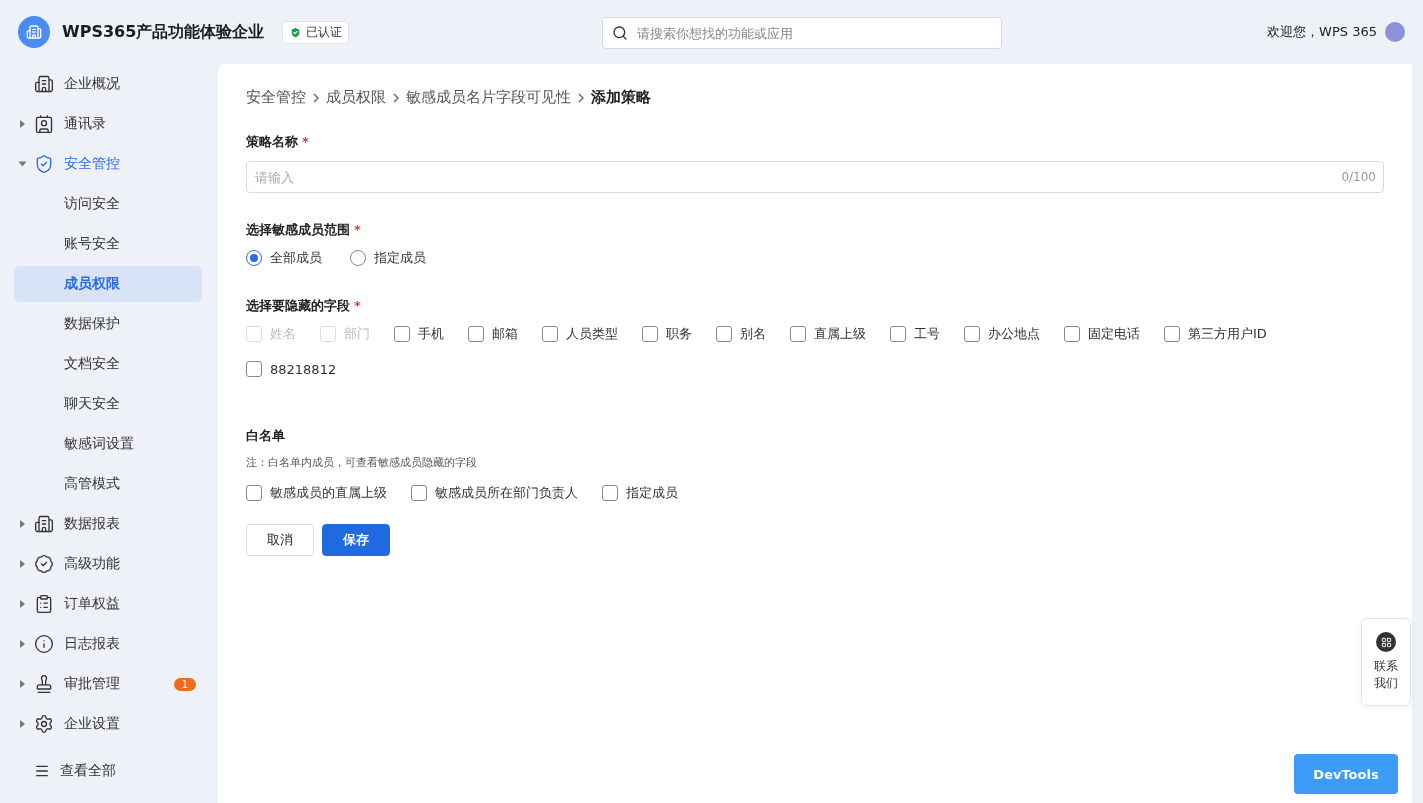 The width and height of the screenshot is (1423, 803). I want to click on org-name: WPS365产品功能体验企业, so click(163, 32).